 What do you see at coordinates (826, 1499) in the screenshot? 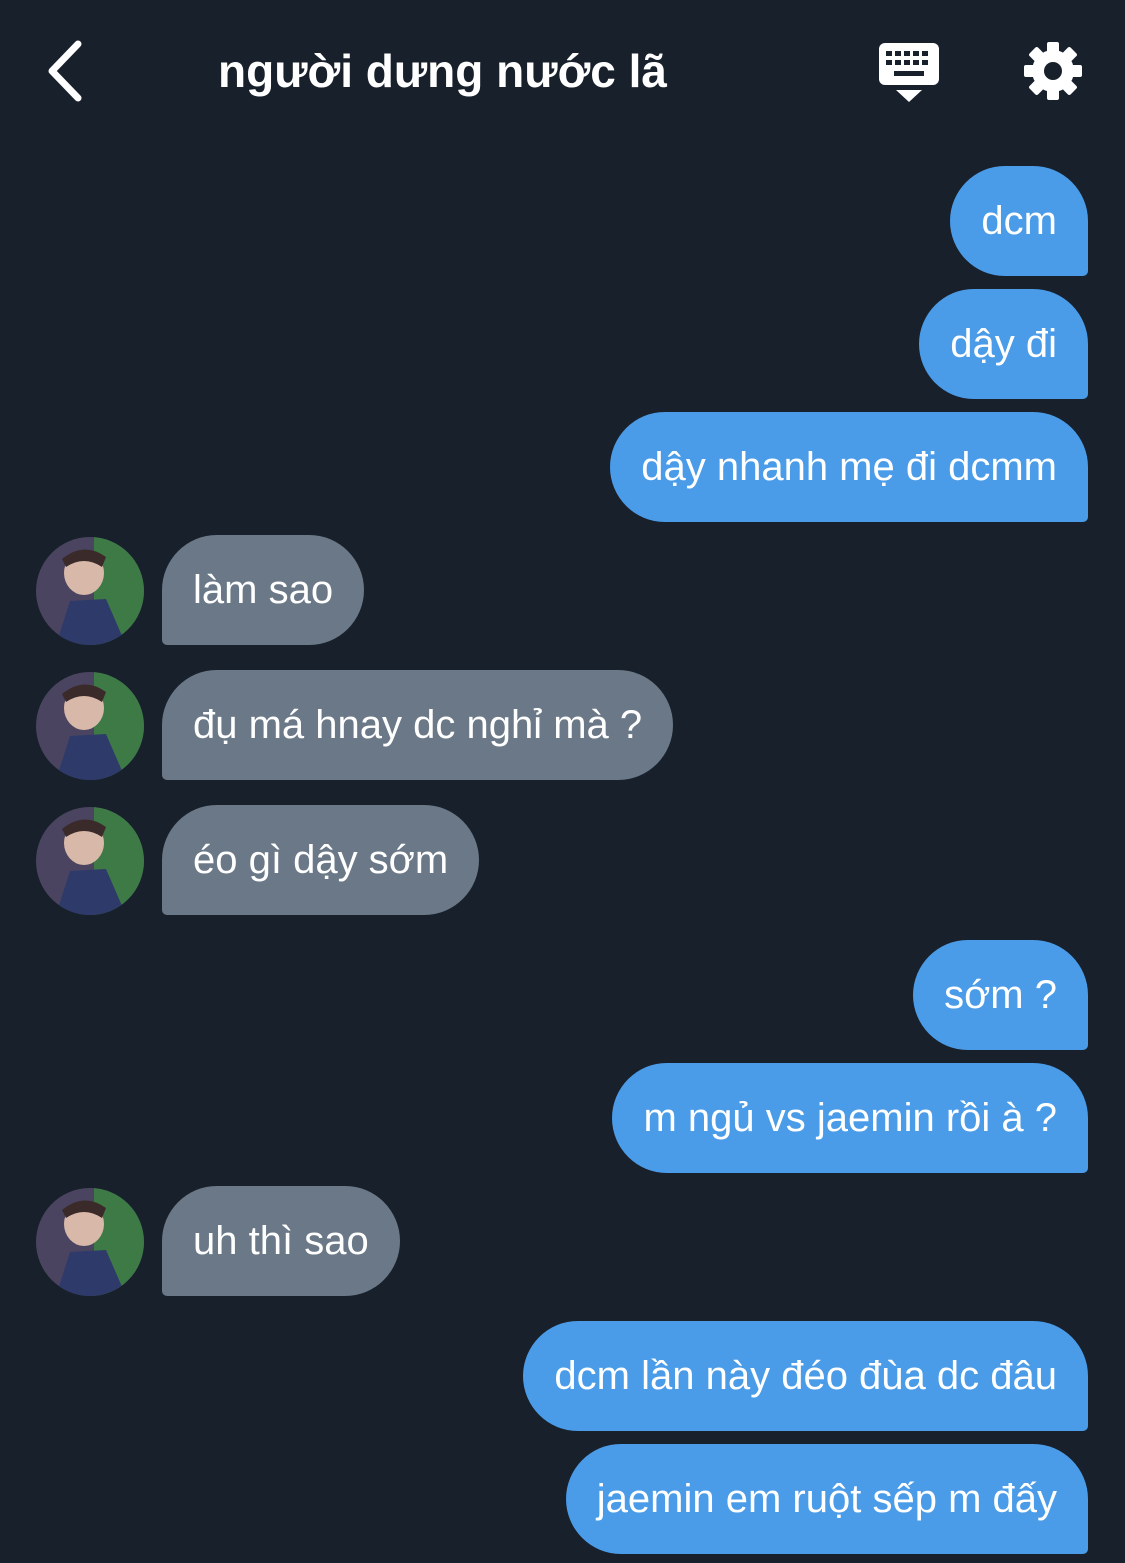
I see `sent-message-bubble: jaemin em ruột sếp m đấy` at bounding box center [826, 1499].